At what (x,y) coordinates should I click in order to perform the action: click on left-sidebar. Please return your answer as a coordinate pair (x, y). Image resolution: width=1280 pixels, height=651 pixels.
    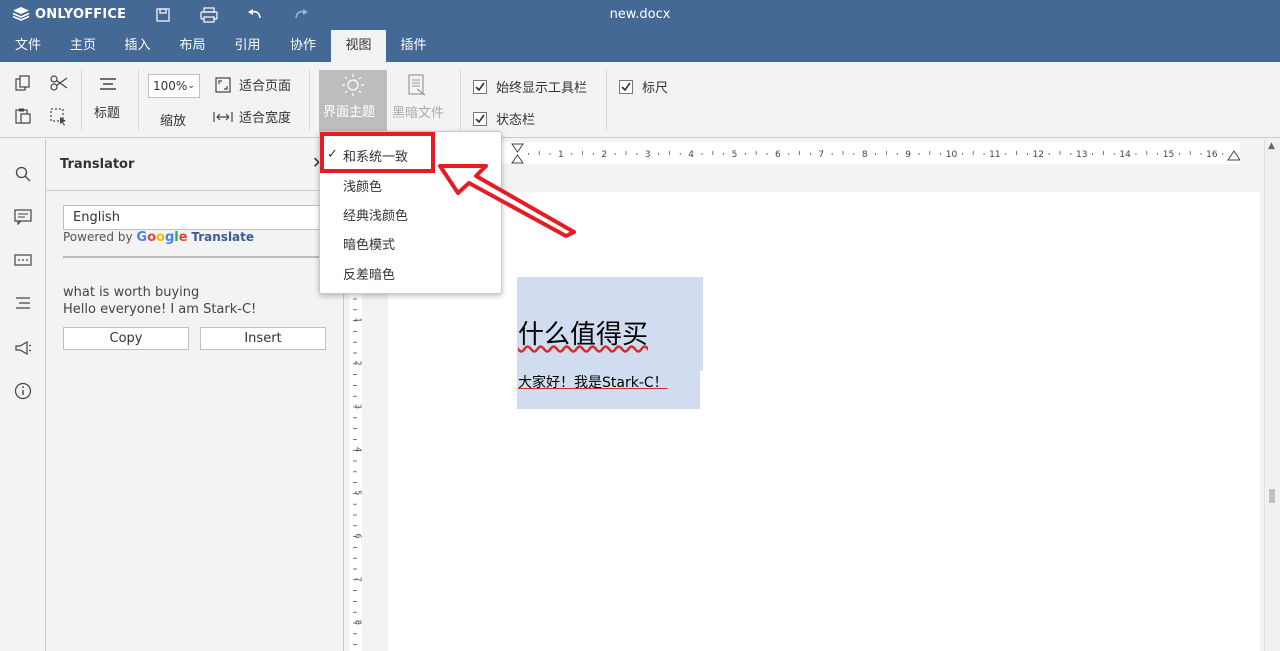
    Looking at the image, I should click on (23, 395).